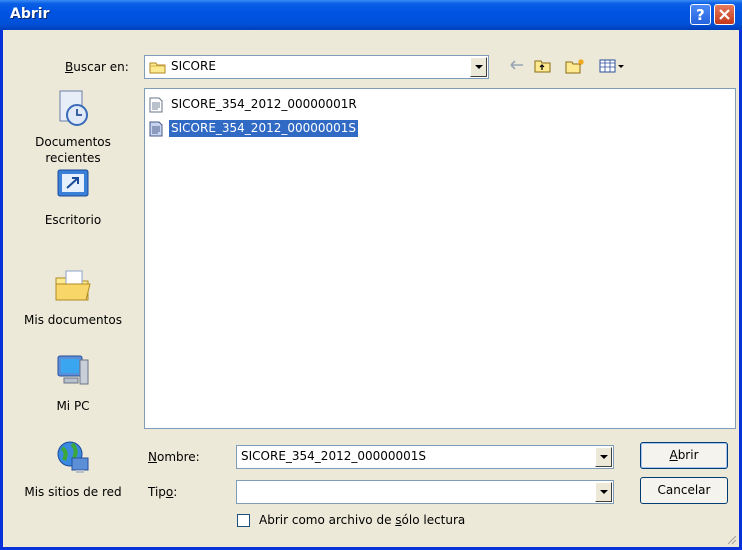 The width and height of the screenshot is (742, 550). What do you see at coordinates (263, 128) in the screenshot?
I see `file-name: SICORE_354_2012_00000001S` at bounding box center [263, 128].